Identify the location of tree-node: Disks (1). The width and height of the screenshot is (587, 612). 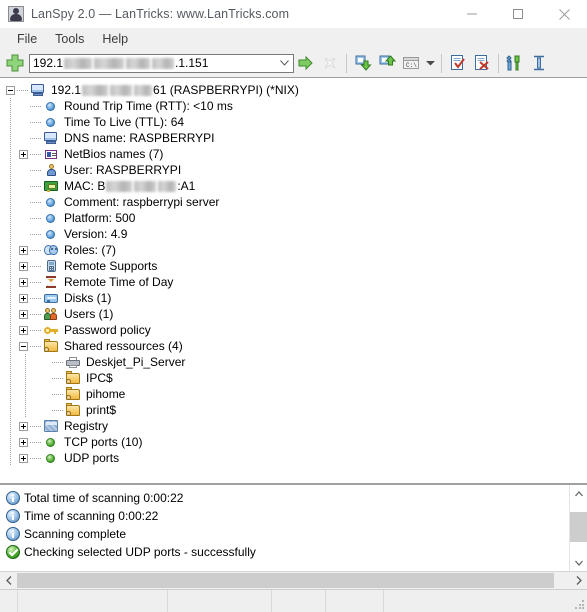
(295, 298).